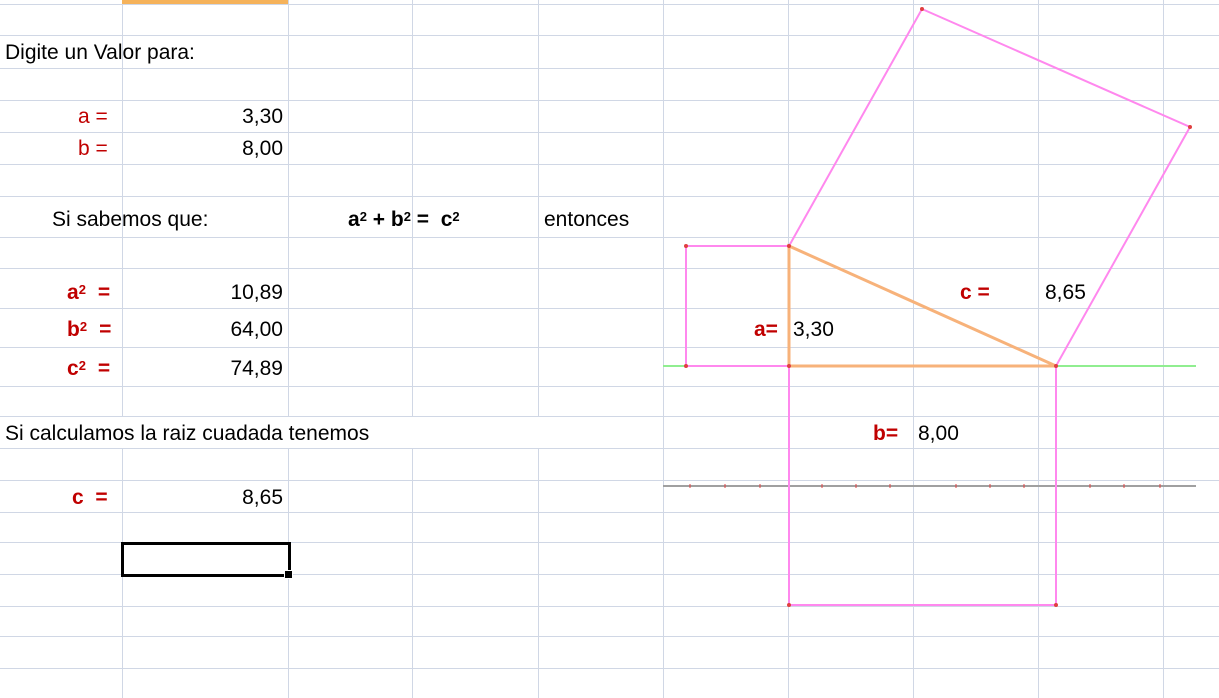 The height and width of the screenshot is (698, 1219). I want to click on formula-c: c, so click(446, 219).